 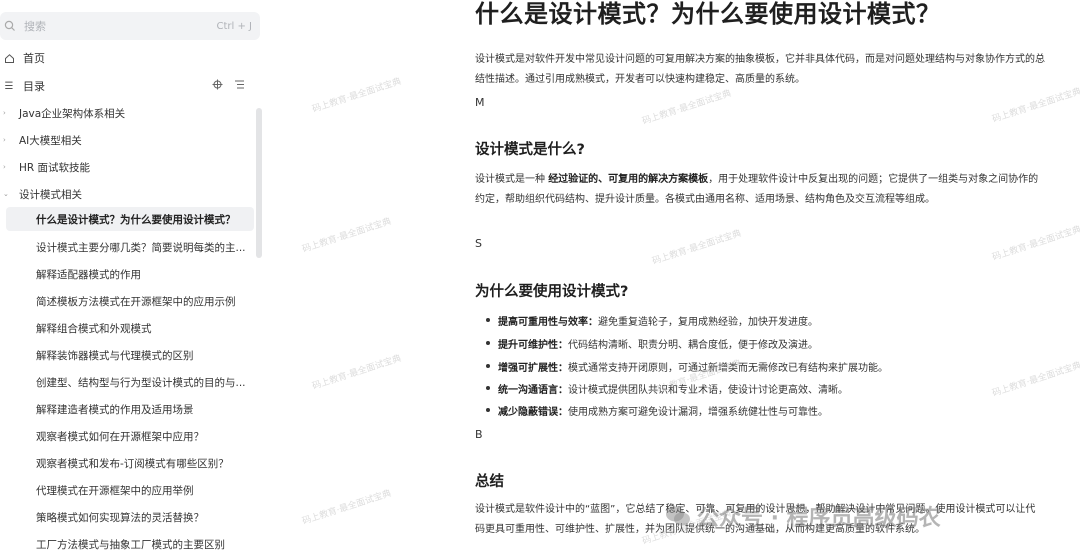 I want to click on search-shortcut: Ctrl + J, so click(x=234, y=26).